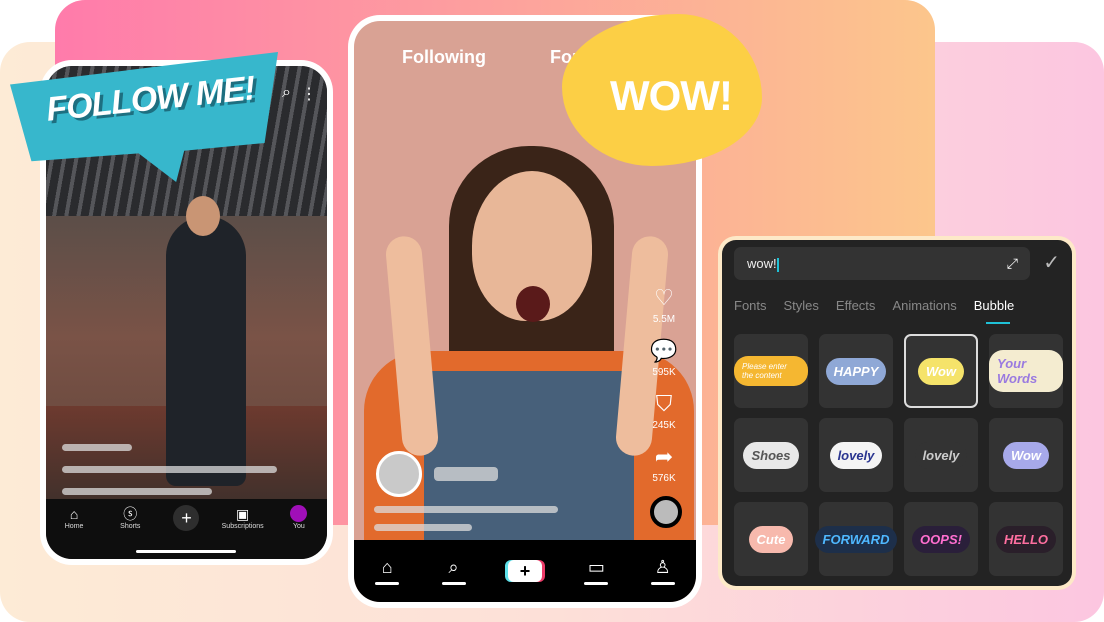  I want to click on bubble-label: Cute, so click(771, 539).